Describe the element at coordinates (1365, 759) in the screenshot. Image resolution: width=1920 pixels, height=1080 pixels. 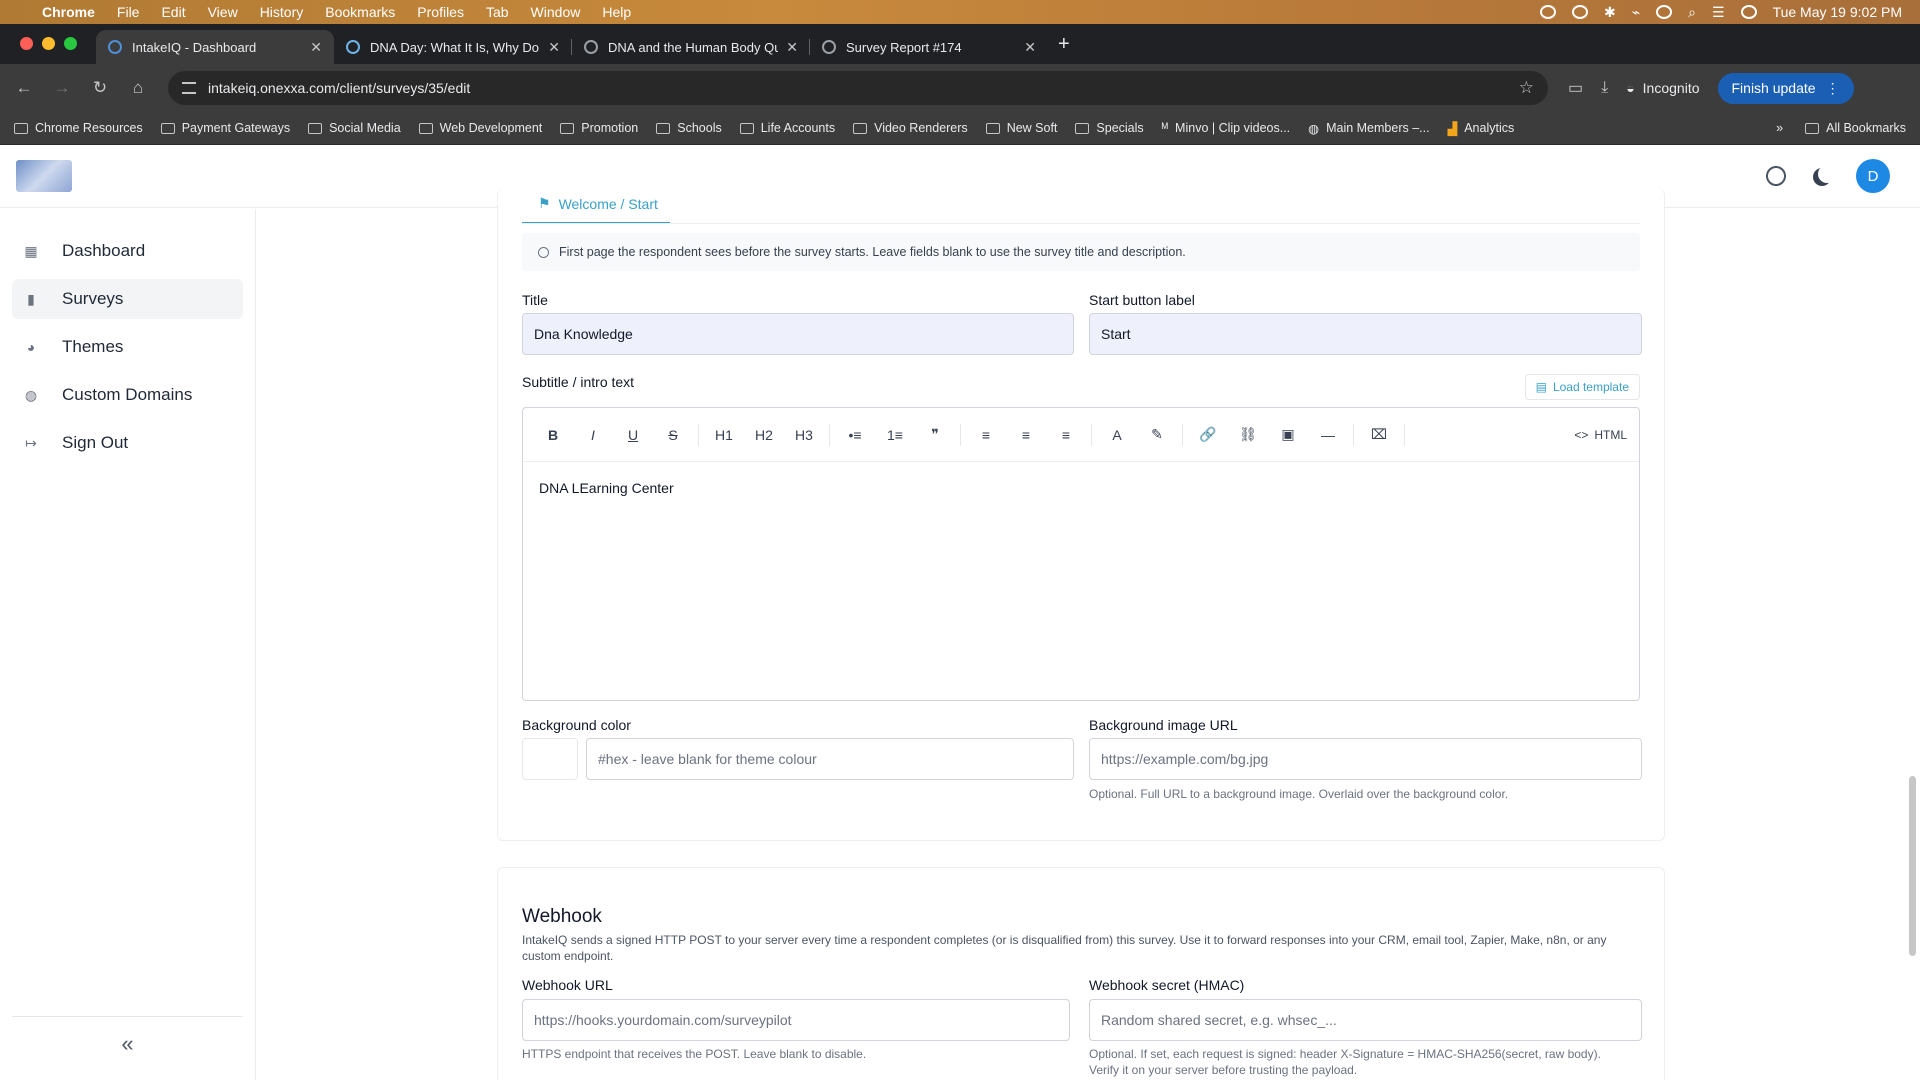
I see `bgimage-input: https://example.com/bg.jpg` at that location.